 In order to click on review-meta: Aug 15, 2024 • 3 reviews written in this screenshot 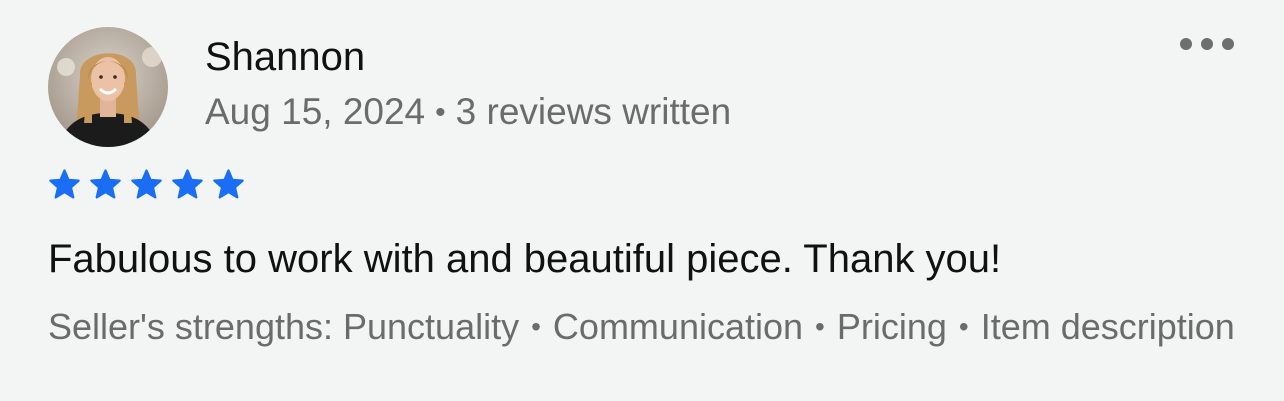, I will do `click(468, 113)`.